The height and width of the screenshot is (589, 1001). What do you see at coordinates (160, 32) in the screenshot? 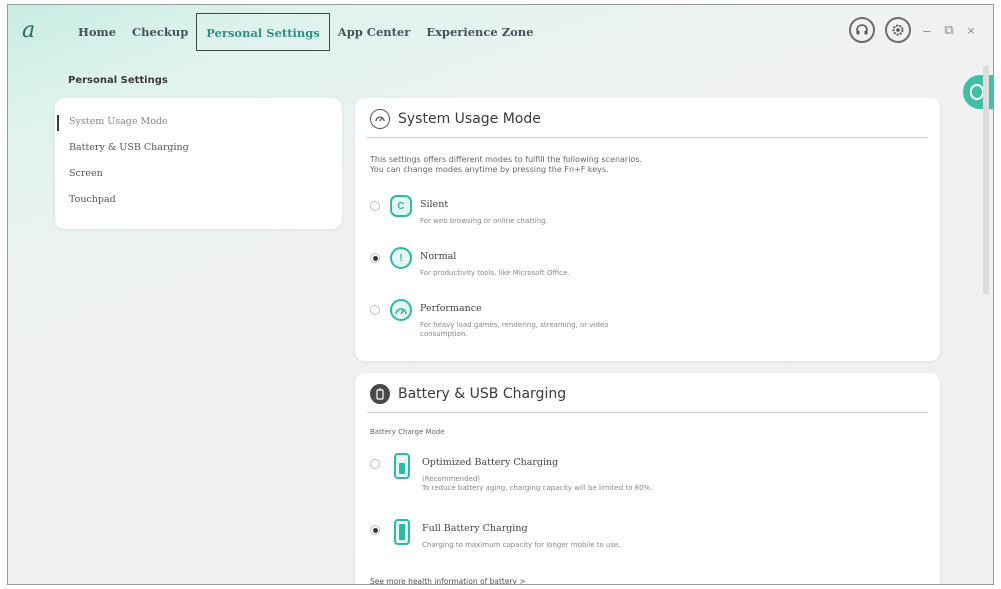
I see `nav-tab-checkup: Checkup` at bounding box center [160, 32].